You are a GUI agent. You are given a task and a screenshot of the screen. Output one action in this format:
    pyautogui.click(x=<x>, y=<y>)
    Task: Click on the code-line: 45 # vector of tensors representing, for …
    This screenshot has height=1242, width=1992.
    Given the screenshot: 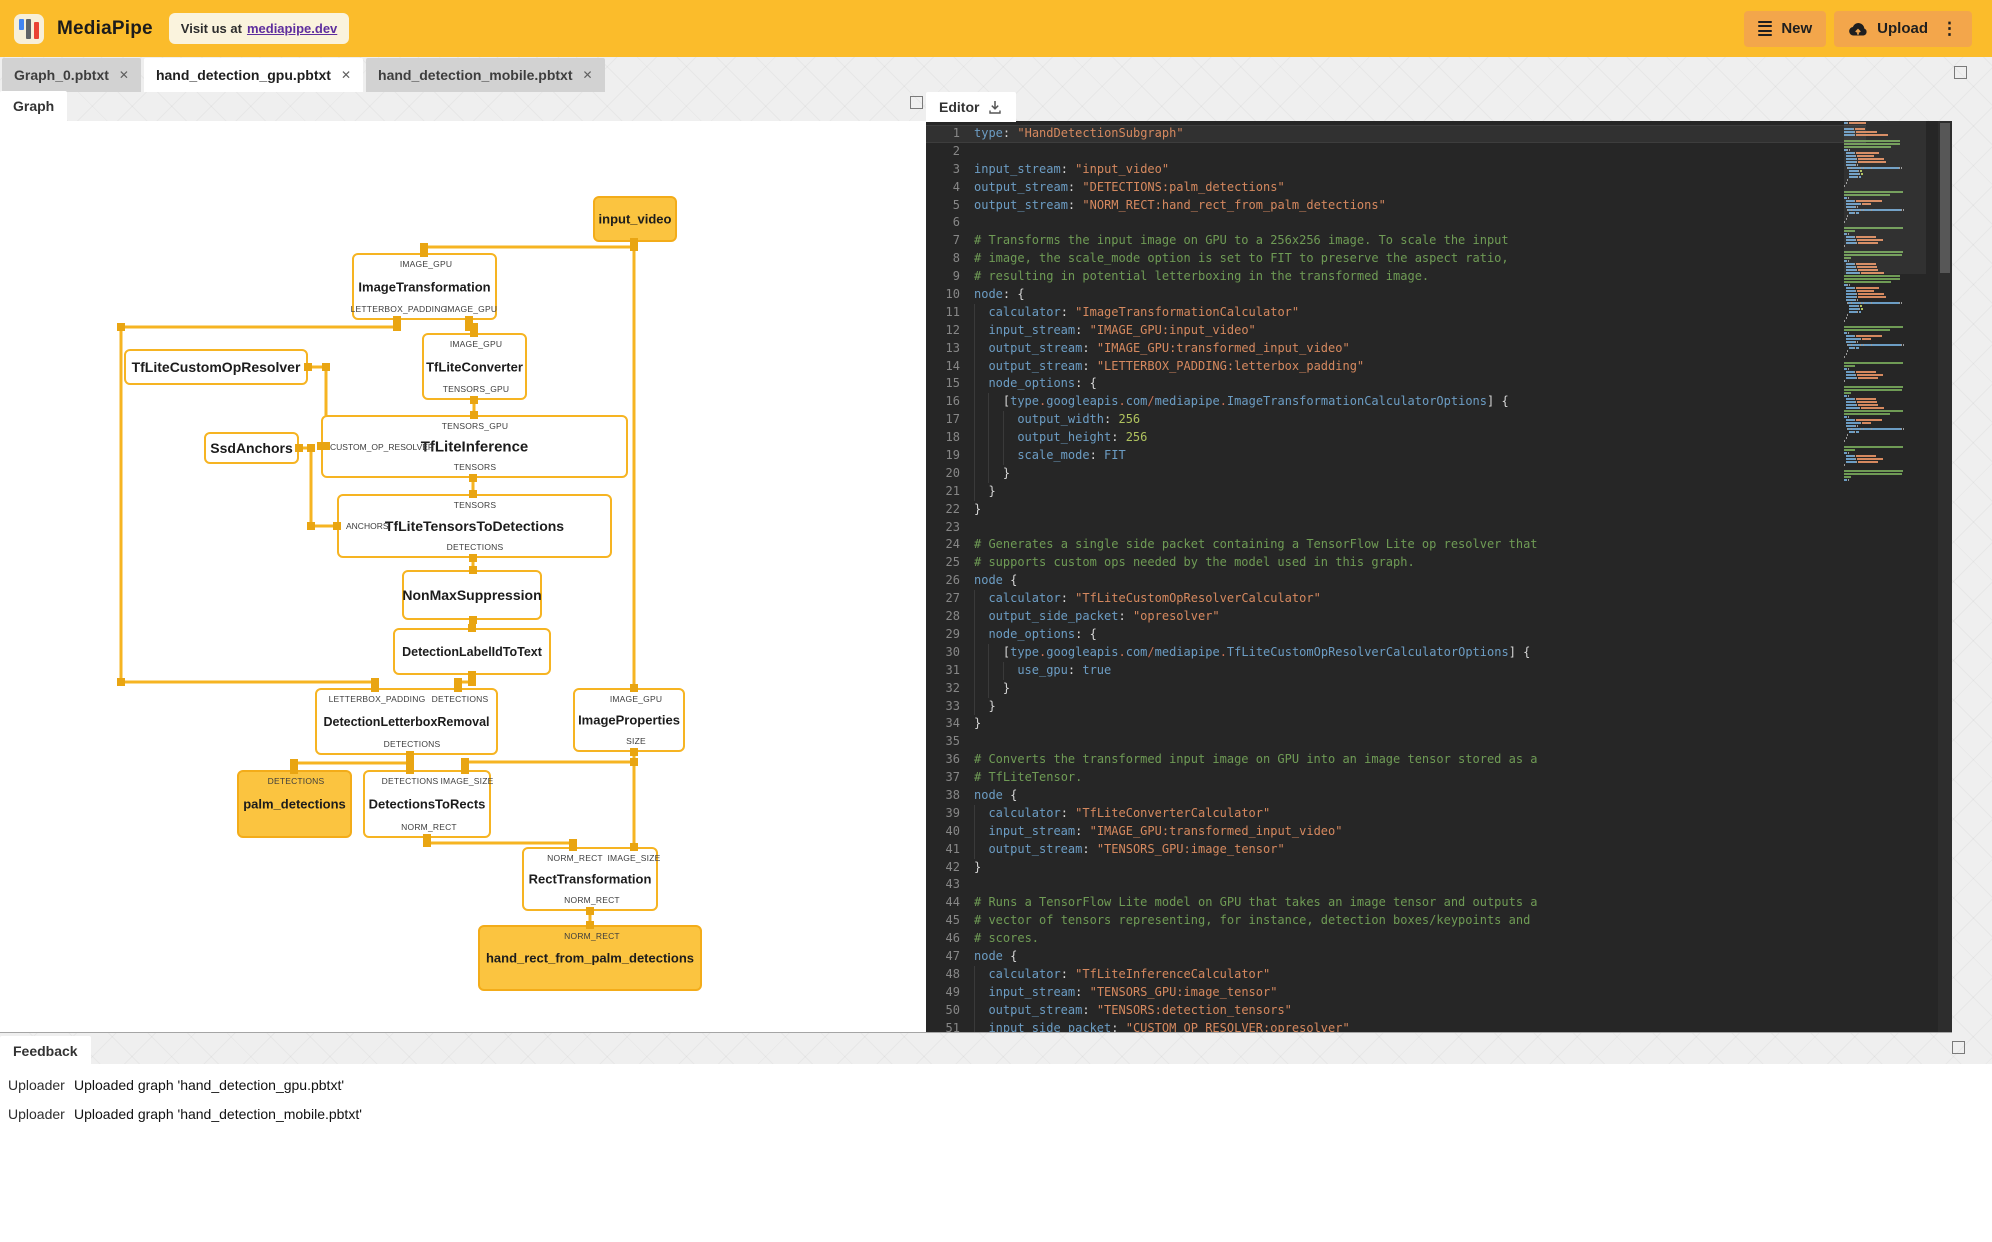 What is the action you would take?
    pyautogui.click(x=1396, y=921)
    